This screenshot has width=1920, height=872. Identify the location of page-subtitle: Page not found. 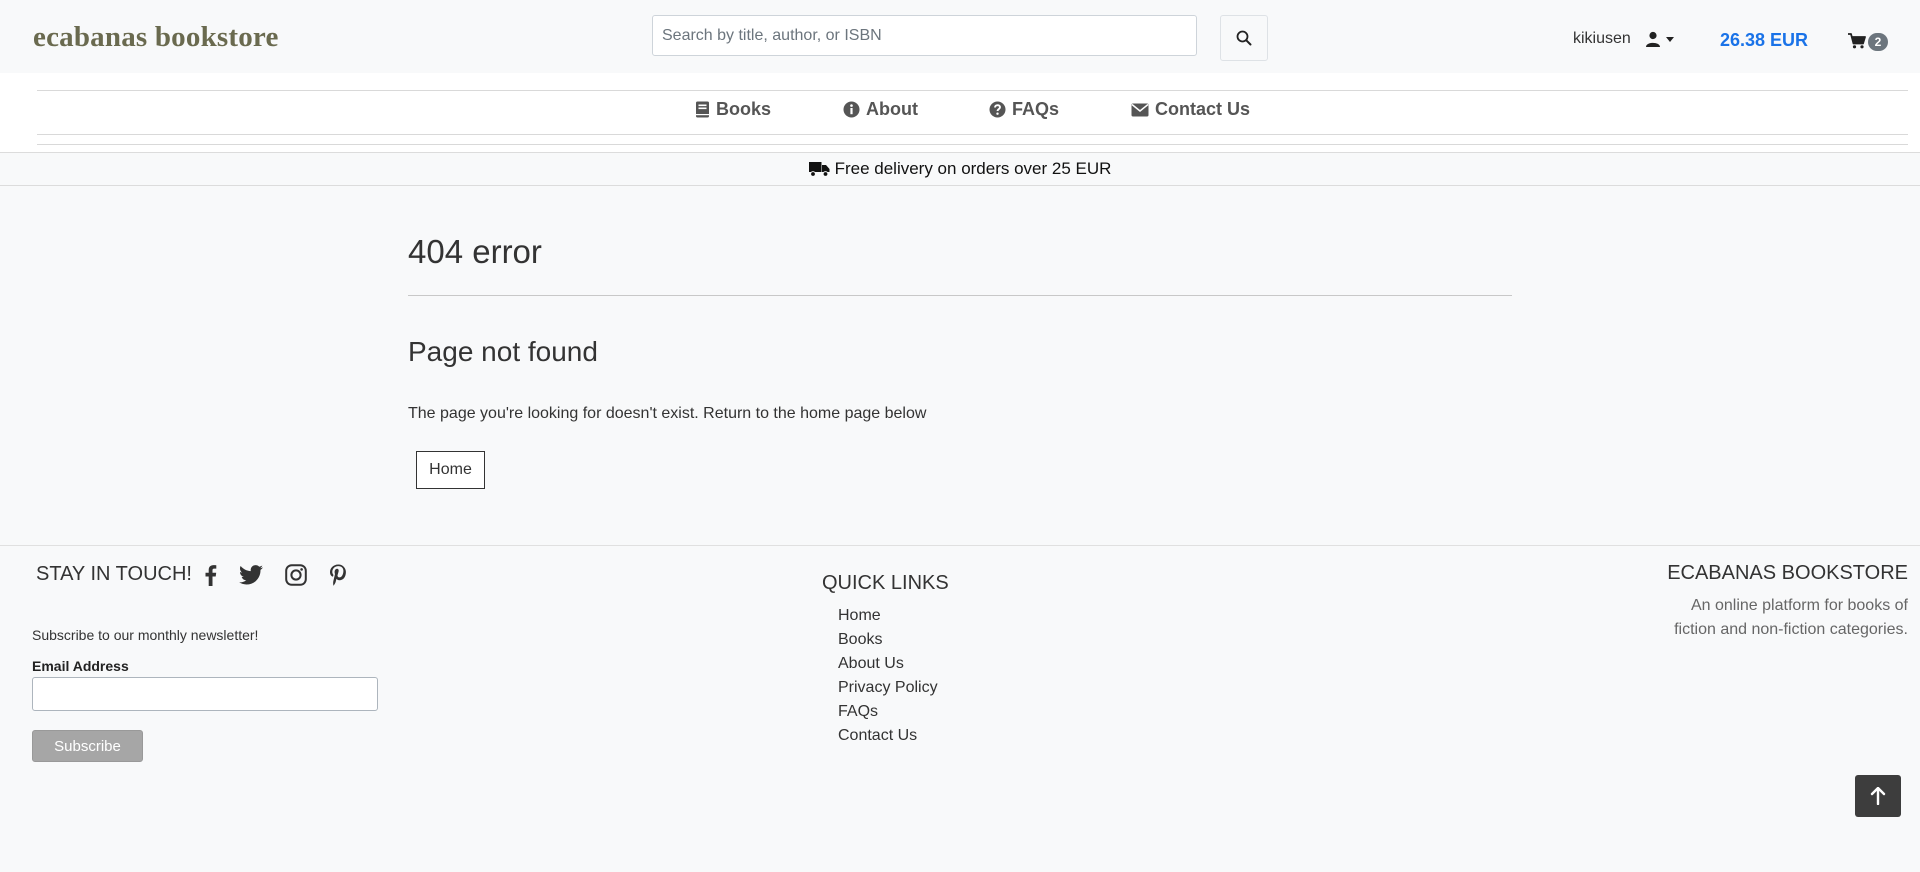
(503, 351).